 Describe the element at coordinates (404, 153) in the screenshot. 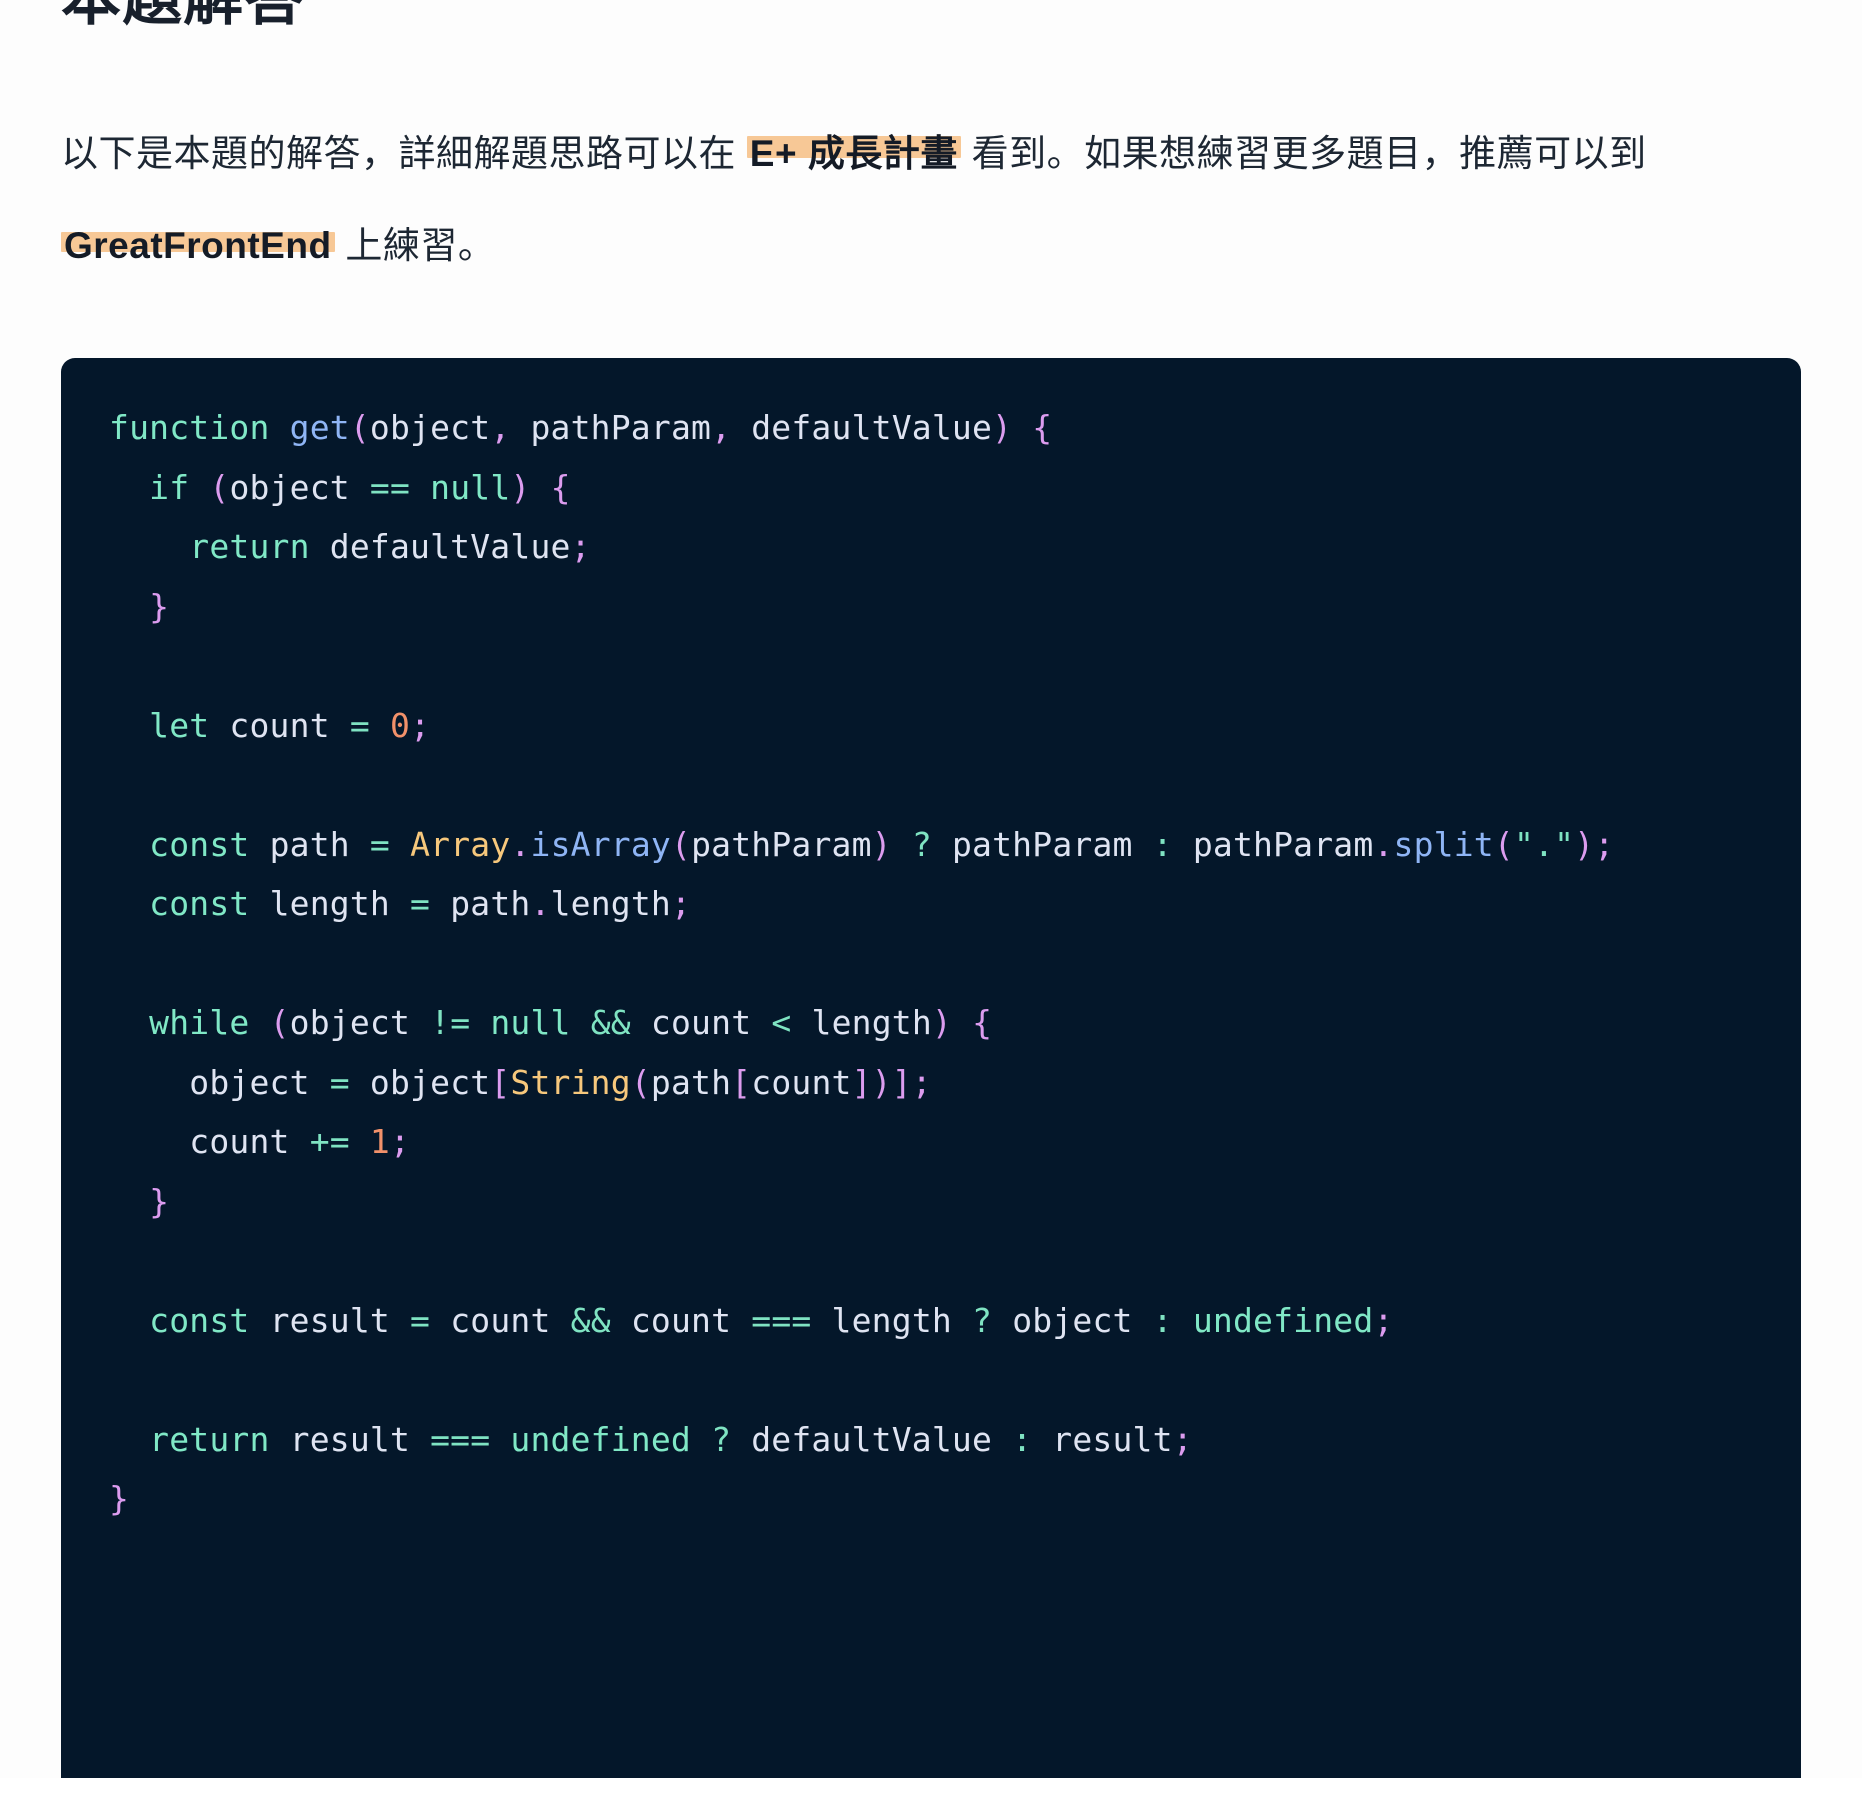

I see `intro-text-part-1: 以下是本題的解答，詳細解題思路可以在` at that location.